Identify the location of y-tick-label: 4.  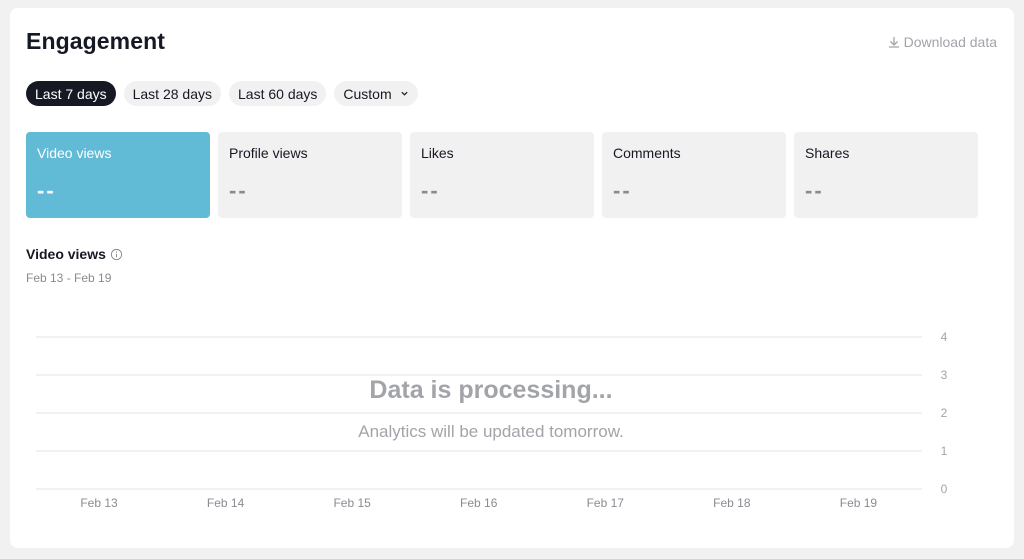
(944, 337).